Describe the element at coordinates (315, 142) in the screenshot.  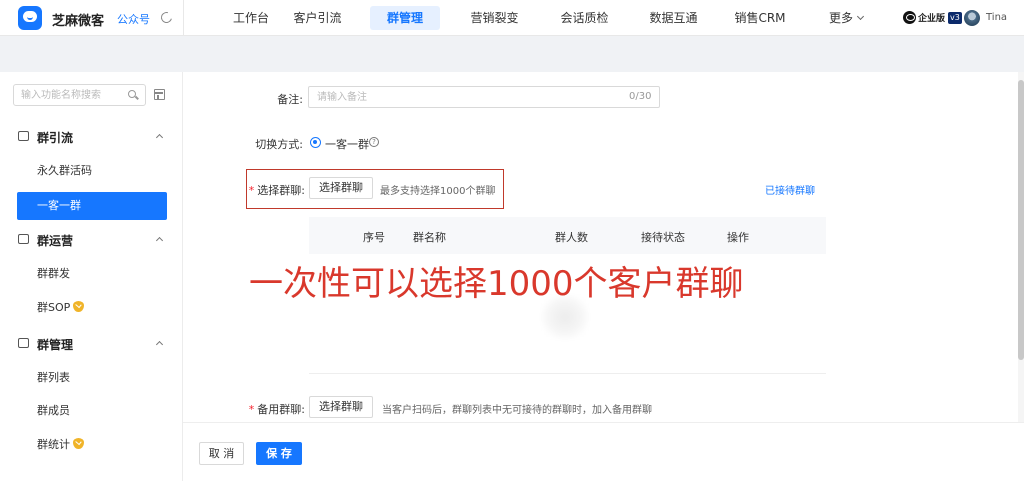
I see `switch-mode-radio` at that location.